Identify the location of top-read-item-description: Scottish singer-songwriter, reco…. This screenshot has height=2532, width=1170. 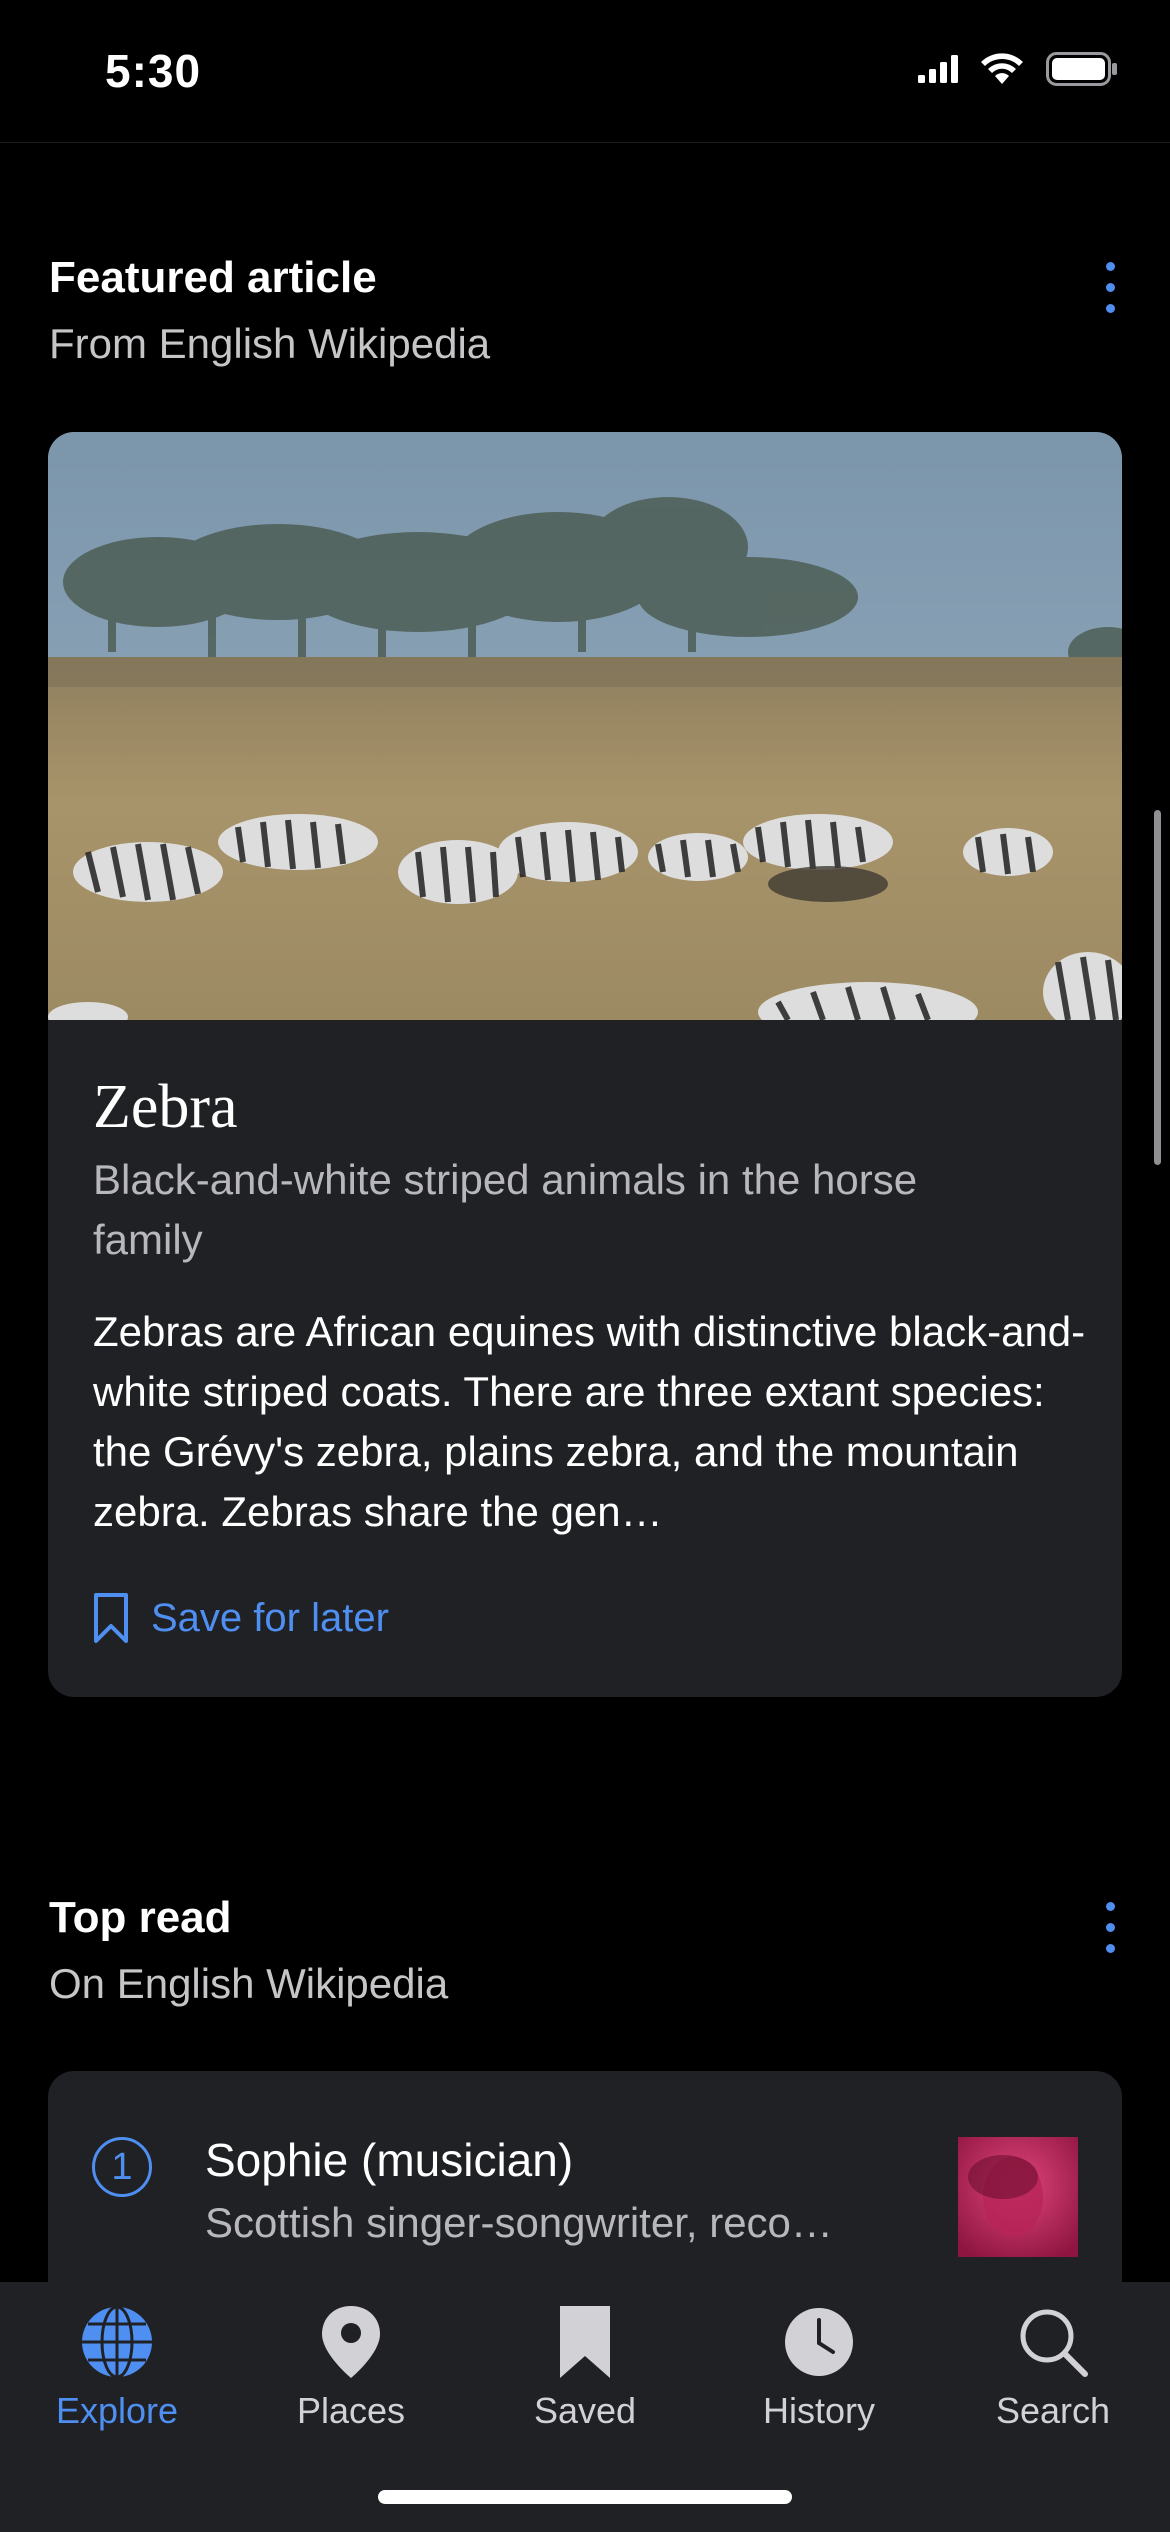
(519, 2222).